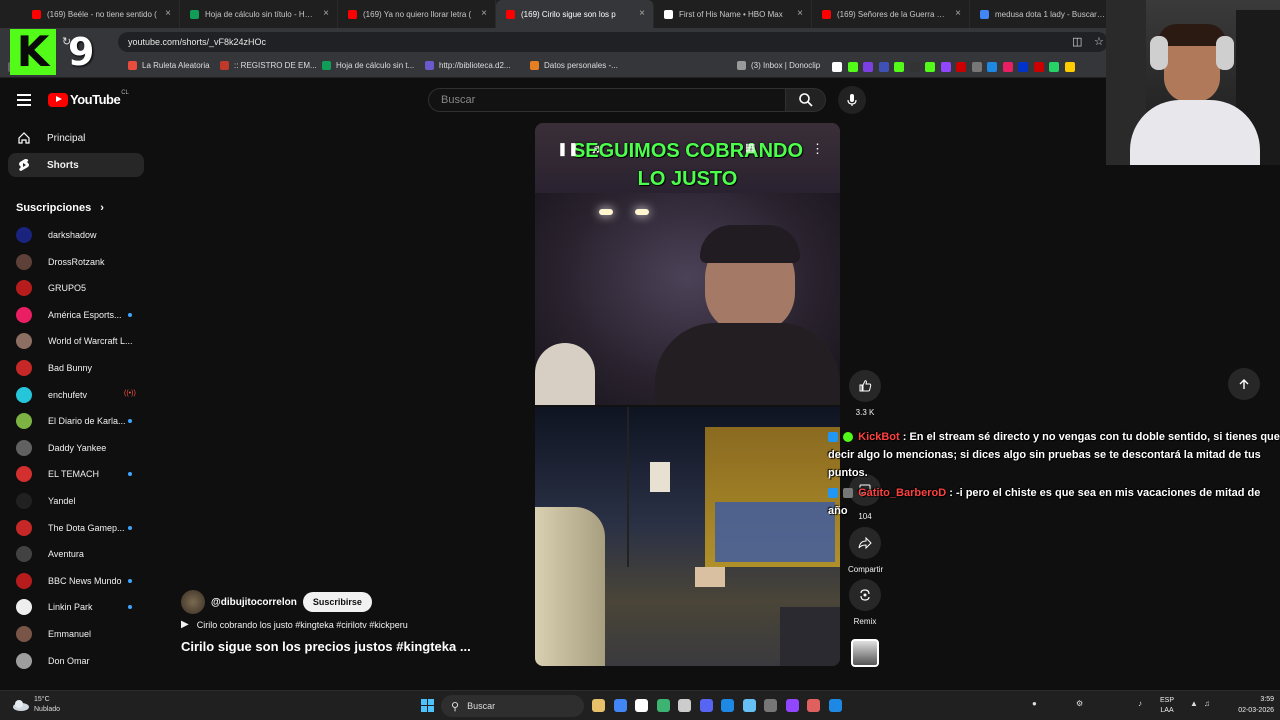 The image size is (1280, 720). What do you see at coordinates (254, 602) in the screenshot?
I see `channel-name: @dibujitocorrelon` at bounding box center [254, 602].